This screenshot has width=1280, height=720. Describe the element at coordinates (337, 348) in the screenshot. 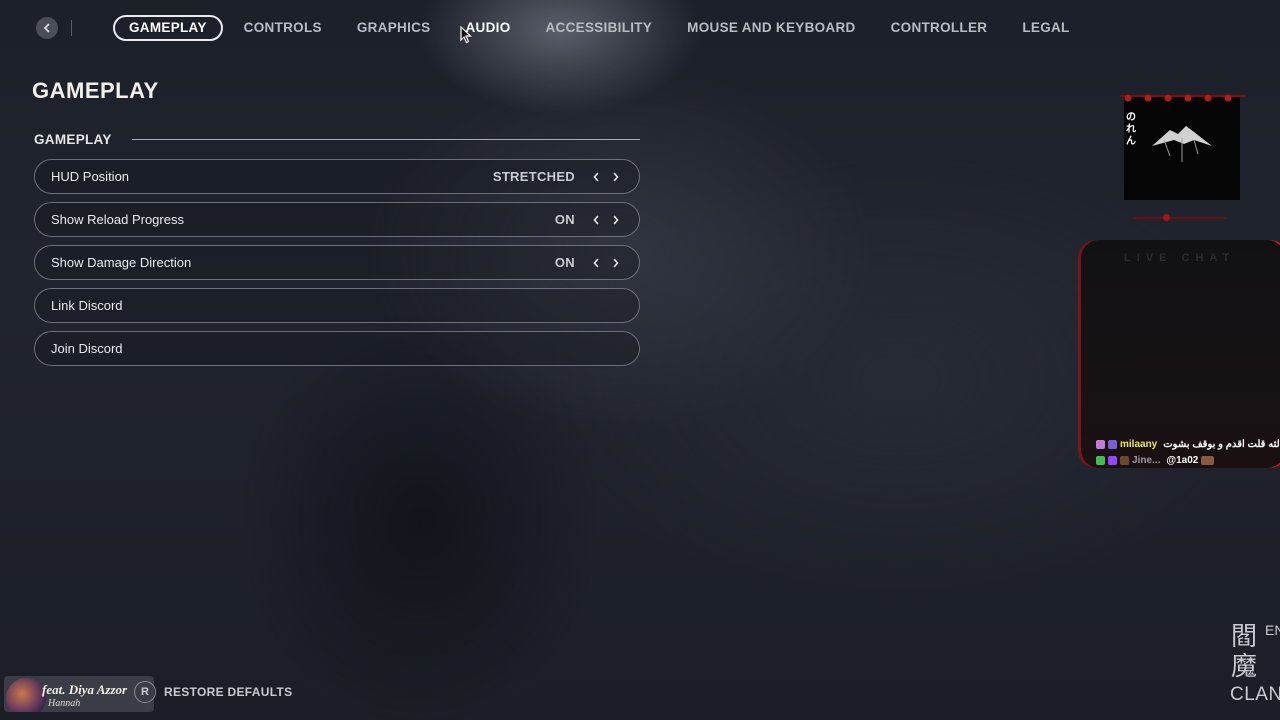

I see `join-discord-button: Join Discord` at that location.